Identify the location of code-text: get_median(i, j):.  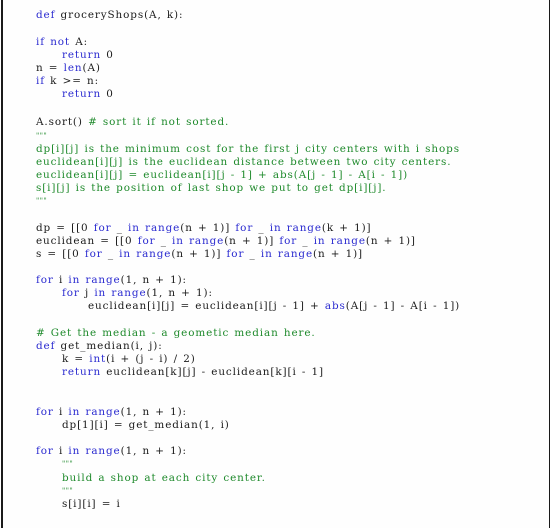
(109, 346).